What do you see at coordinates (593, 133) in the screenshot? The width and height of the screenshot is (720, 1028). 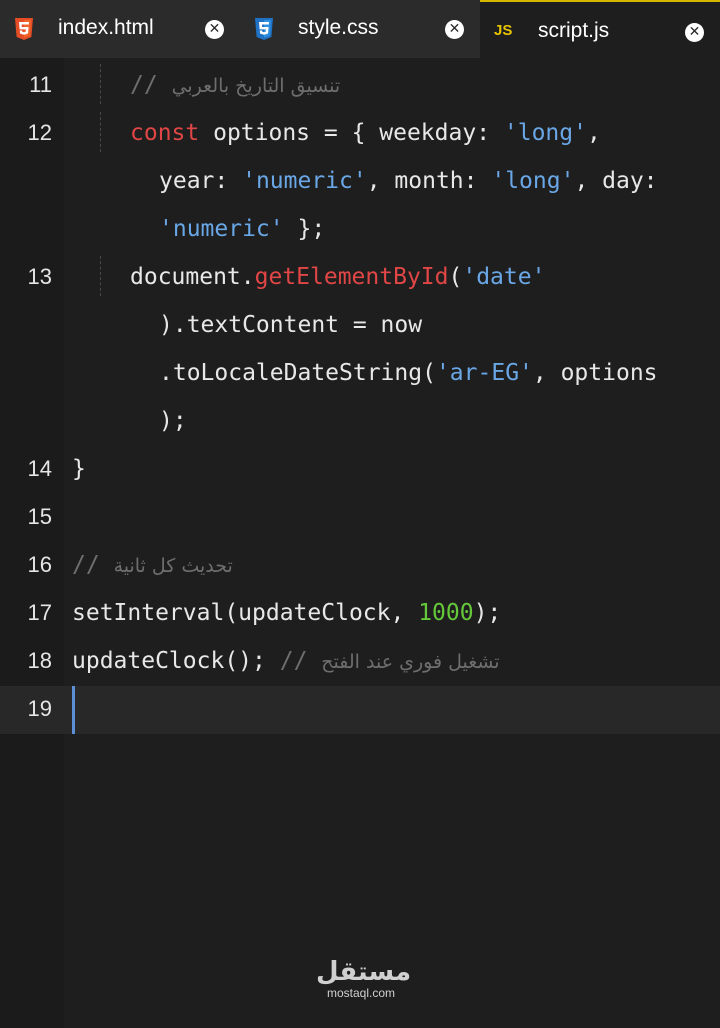 I see `code-text: ,` at bounding box center [593, 133].